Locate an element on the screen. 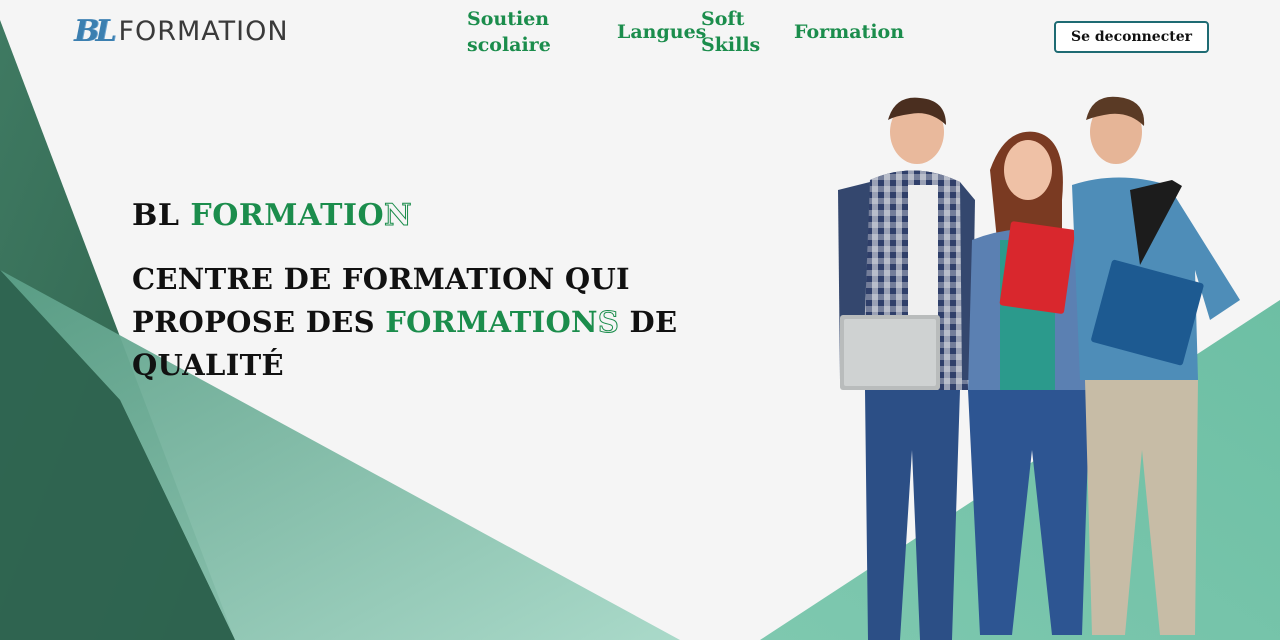  tagline-line2: PROPOSE DES FORMATIONS DE is located at coordinates (412, 322).